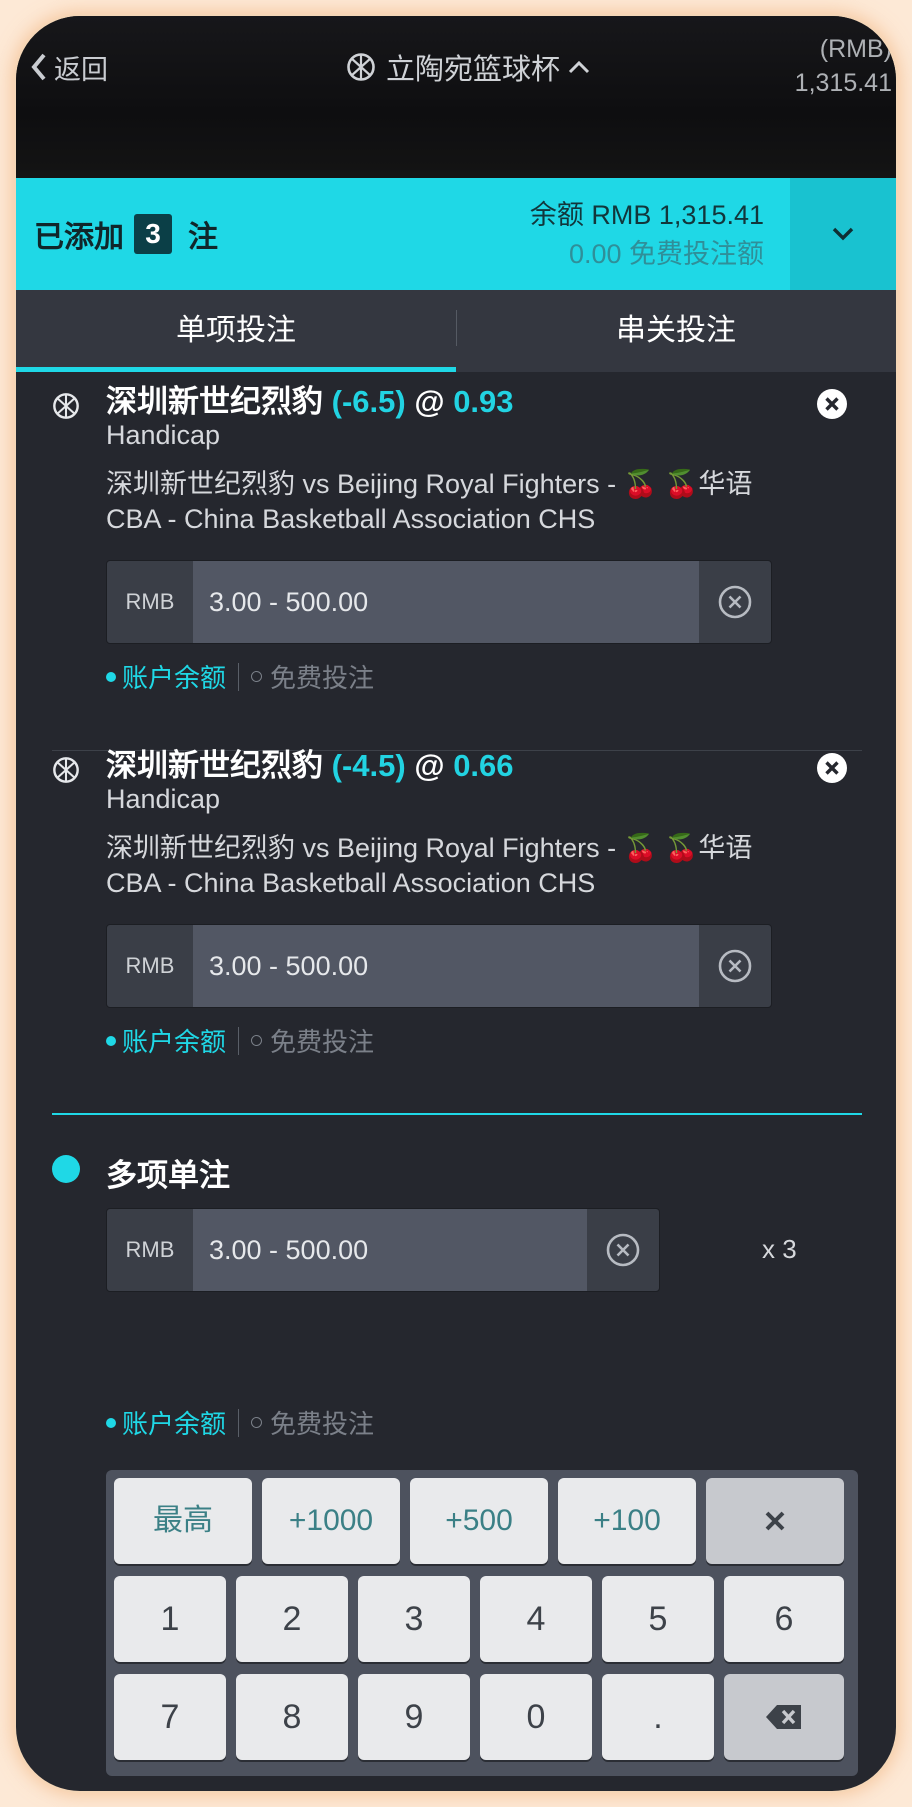 The image size is (912, 1807). What do you see at coordinates (536, 1619) in the screenshot?
I see `key-4: 4` at bounding box center [536, 1619].